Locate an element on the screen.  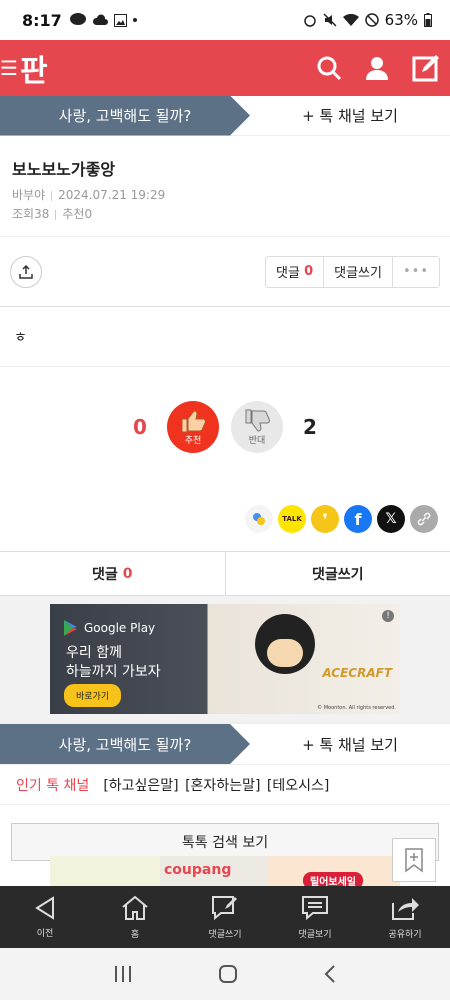
product-image is located at coordinates (105, 871).